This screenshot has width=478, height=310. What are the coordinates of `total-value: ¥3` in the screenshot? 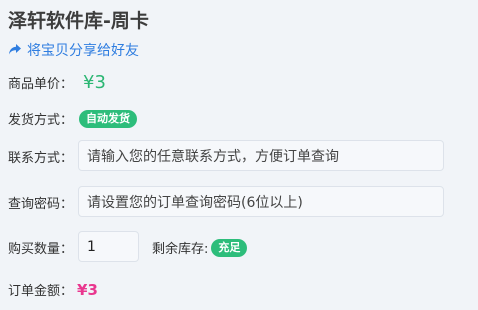 It's located at (87, 289).